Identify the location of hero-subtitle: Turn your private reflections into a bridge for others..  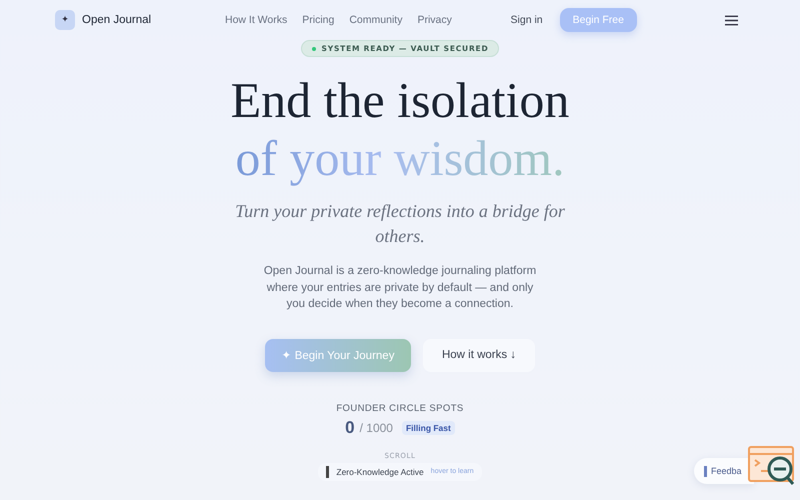
(400, 224).